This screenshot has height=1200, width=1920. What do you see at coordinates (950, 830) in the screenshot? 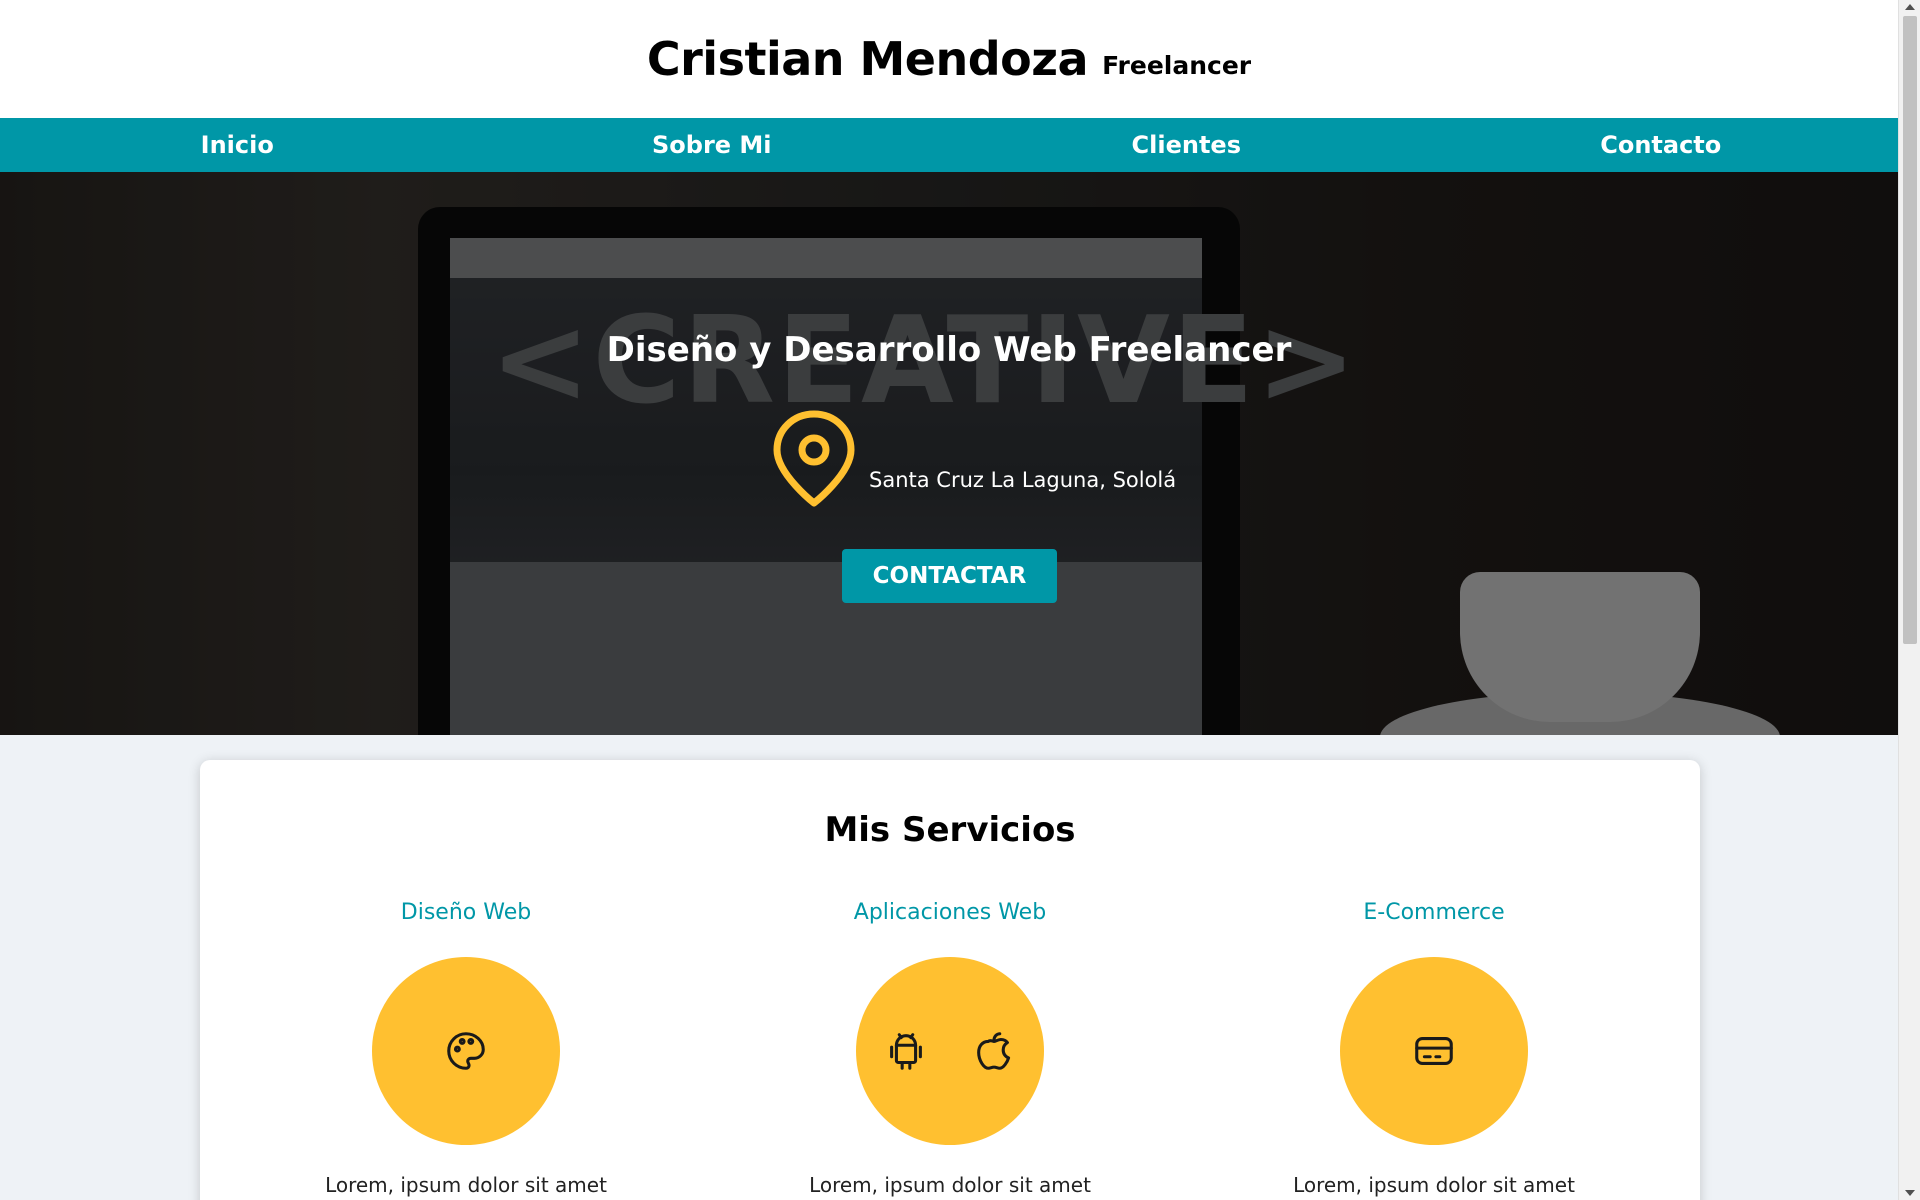
I see `services-title: Mis Servicios` at bounding box center [950, 830].